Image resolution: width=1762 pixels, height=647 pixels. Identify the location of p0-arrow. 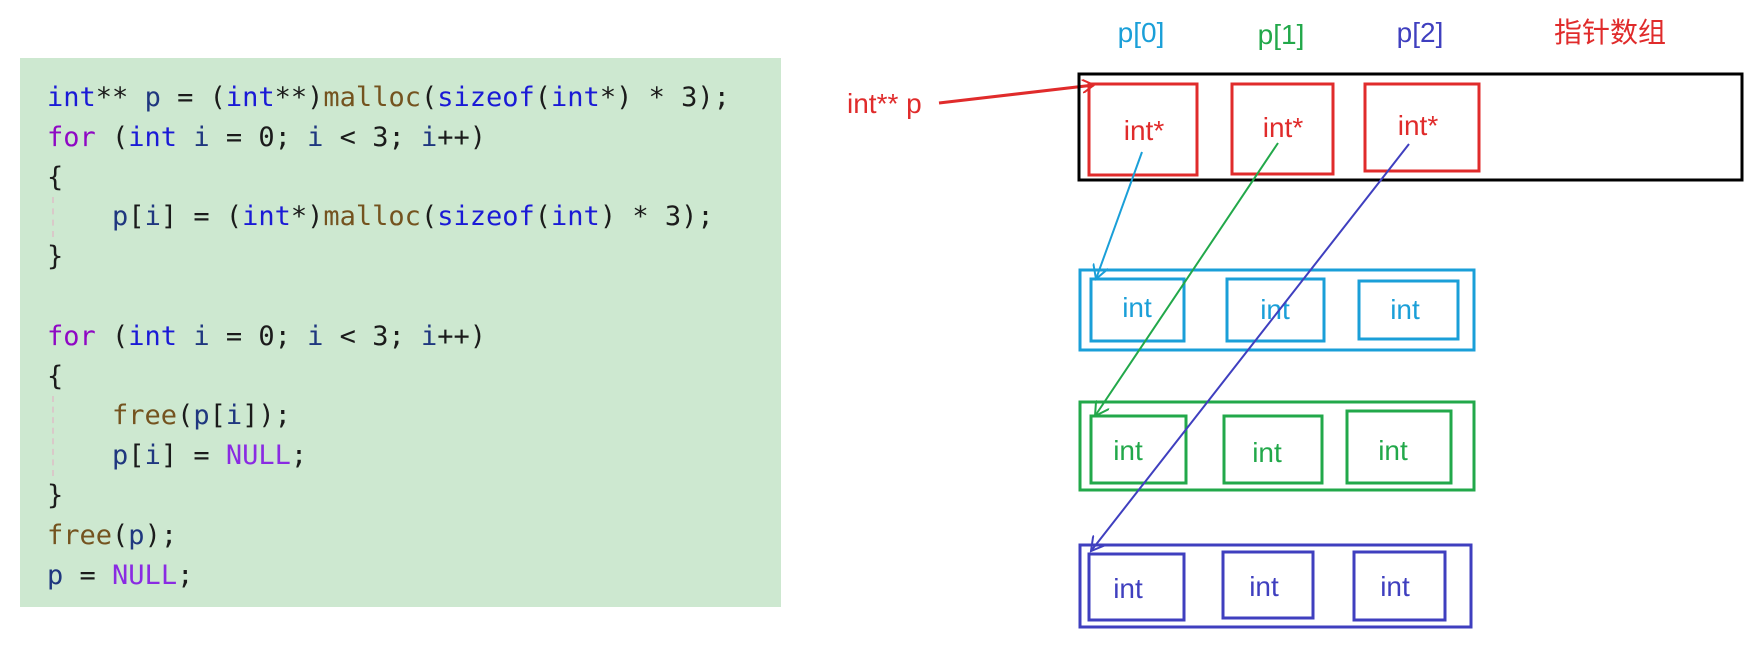
(1119, 215).